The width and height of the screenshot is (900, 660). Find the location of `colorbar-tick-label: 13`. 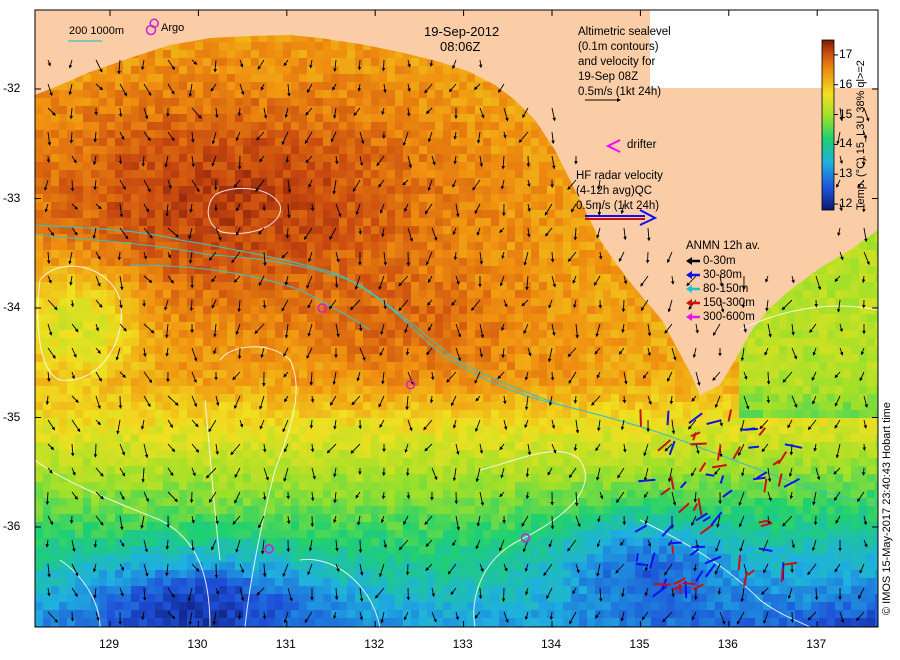

colorbar-tick-label: 13 is located at coordinates (846, 173).